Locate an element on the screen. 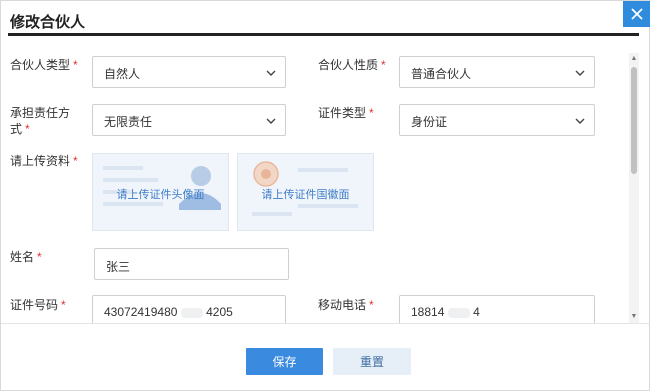  partner-type-label-text: 合伙人类型 is located at coordinates (40, 65).